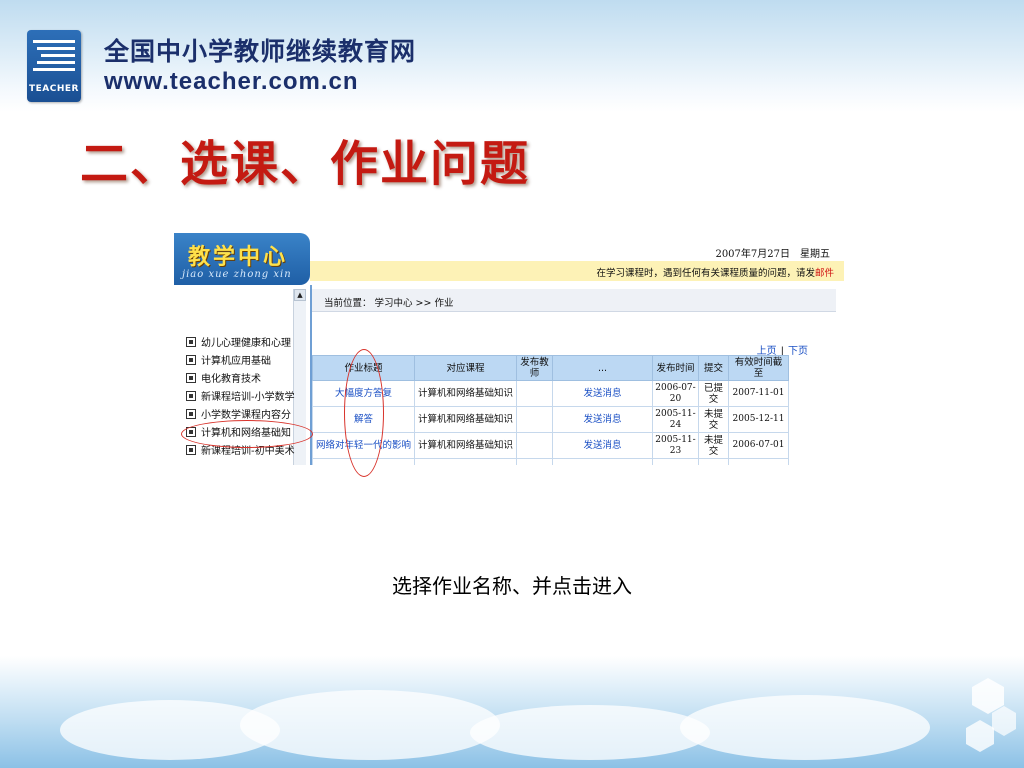 Image resolution: width=1024 pixels, height=768 pixels. I want to click on course-item: 电化教育技术, so click(241, 380).